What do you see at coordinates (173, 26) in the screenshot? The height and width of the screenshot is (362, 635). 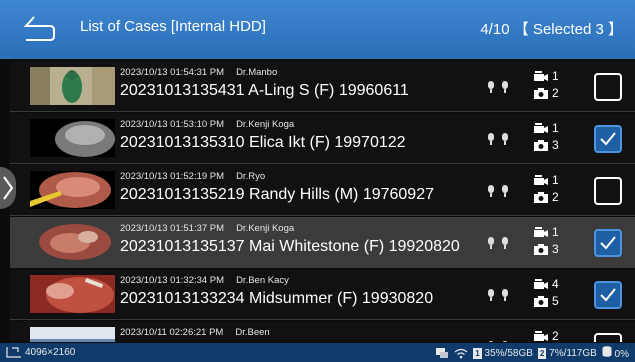 I see `page-title: List of Cases [Internal HDD]` at bounding box center [173, 26].